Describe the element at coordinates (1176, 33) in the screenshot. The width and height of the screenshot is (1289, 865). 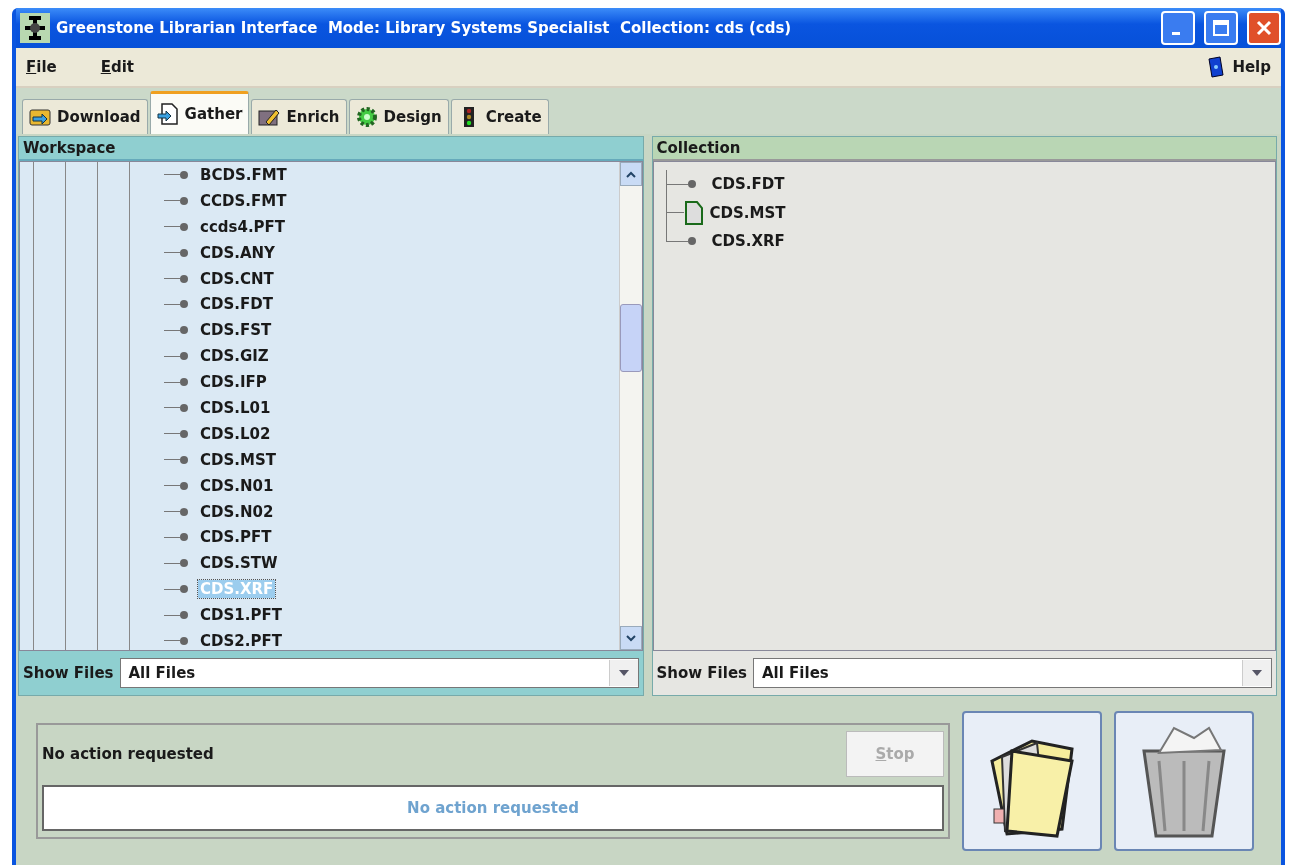
I see `minimize-icon` at that location.